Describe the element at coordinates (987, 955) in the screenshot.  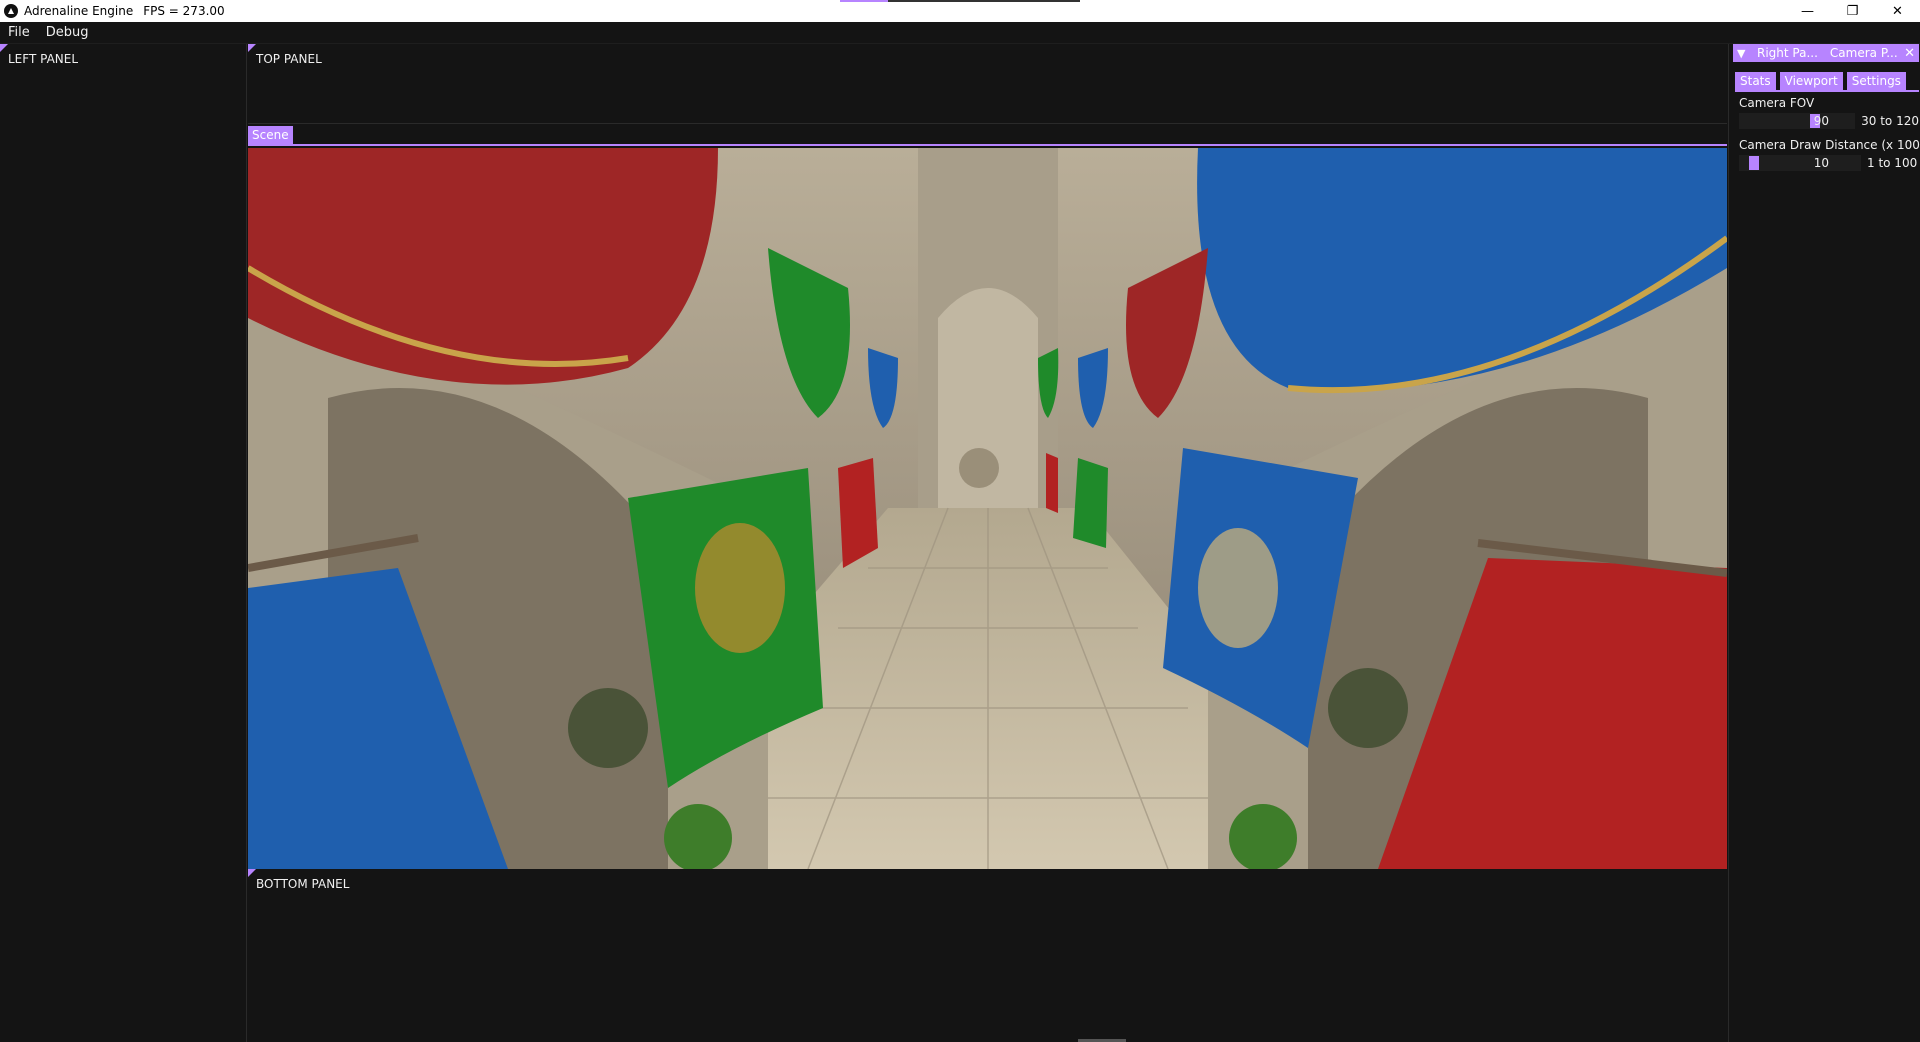
I see `bottom-panel: BOTTOM PANEL` at that location.